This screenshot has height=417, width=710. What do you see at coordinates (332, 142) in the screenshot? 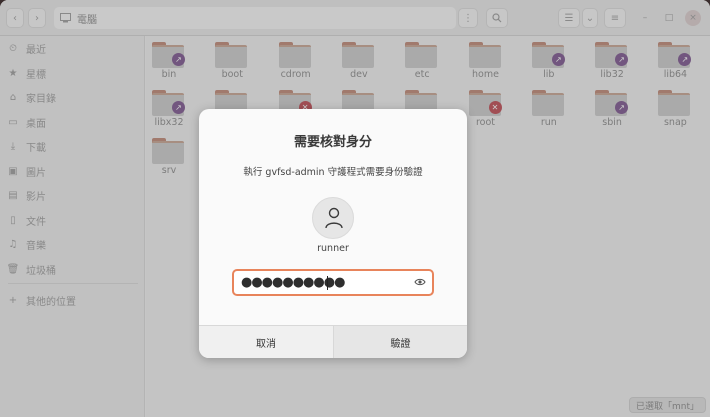
I see `dialog-title: 需要核對身分` at bounding box center [332, 142].